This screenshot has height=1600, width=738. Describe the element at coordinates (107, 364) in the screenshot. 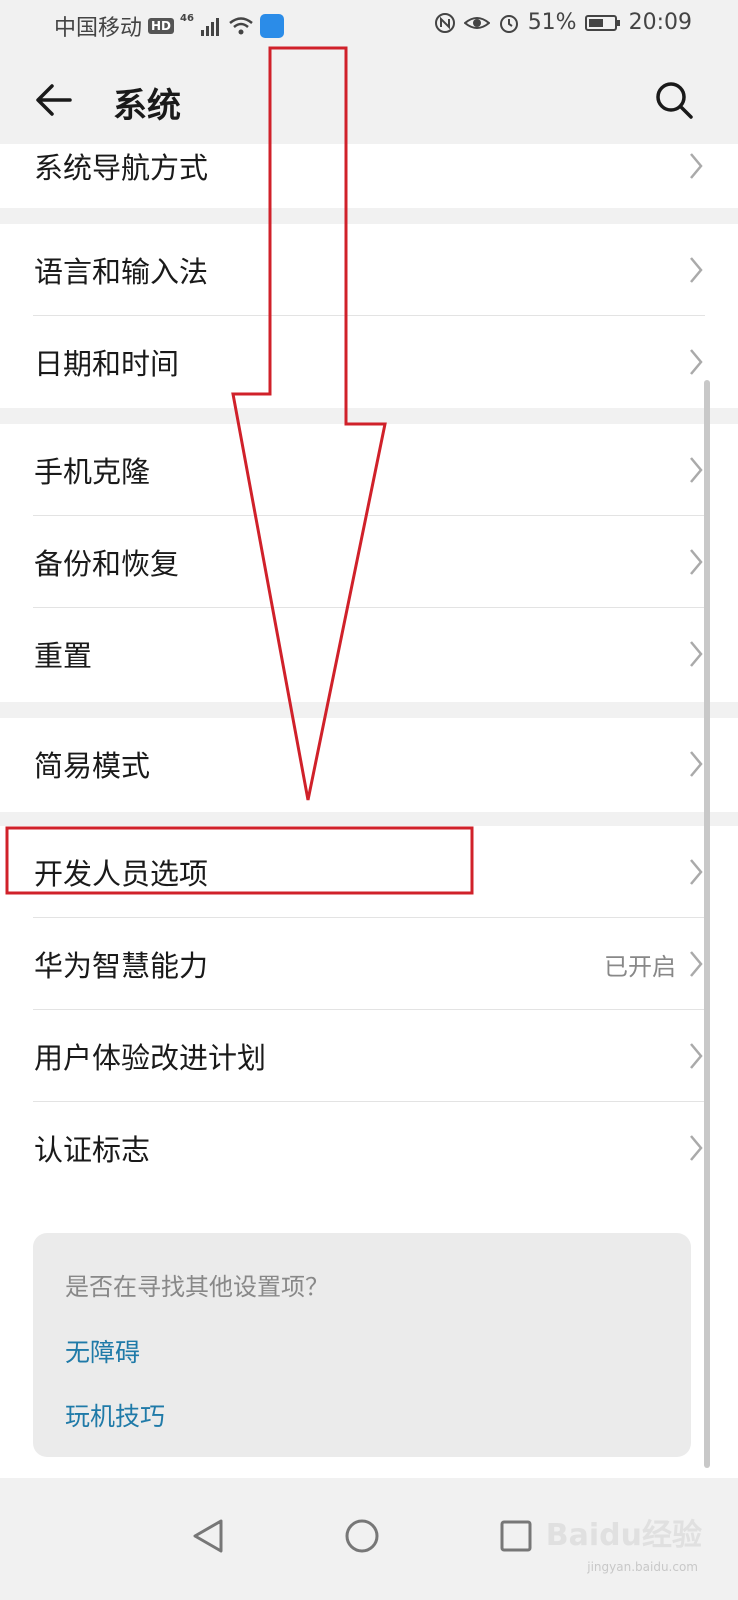

I see `list-item-label: 日期和时间` at that location.